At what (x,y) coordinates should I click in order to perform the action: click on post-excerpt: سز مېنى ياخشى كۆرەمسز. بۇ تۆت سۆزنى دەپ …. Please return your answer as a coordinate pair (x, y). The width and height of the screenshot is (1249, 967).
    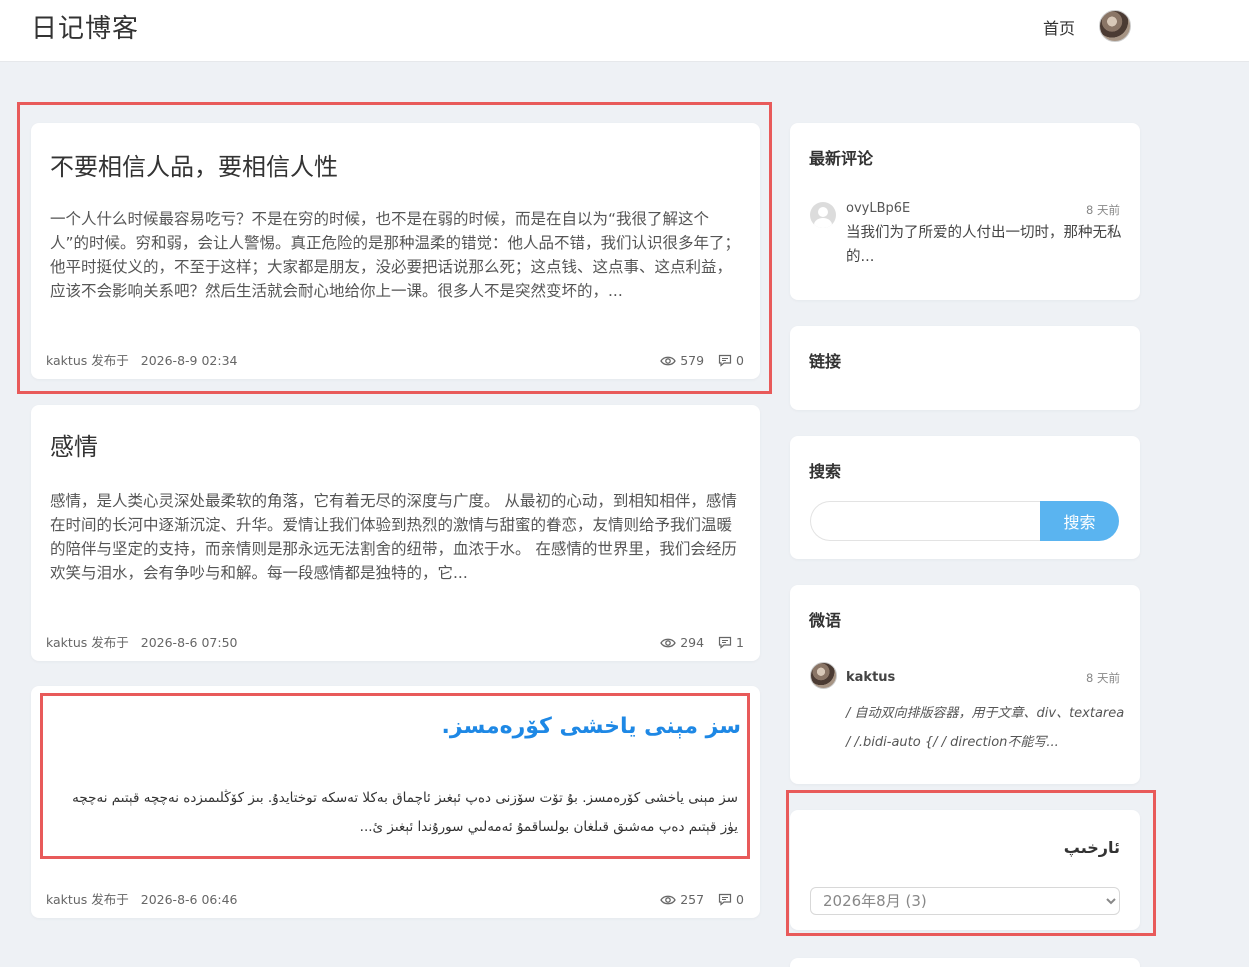
    Looking at the image, I should click on (405, 812).